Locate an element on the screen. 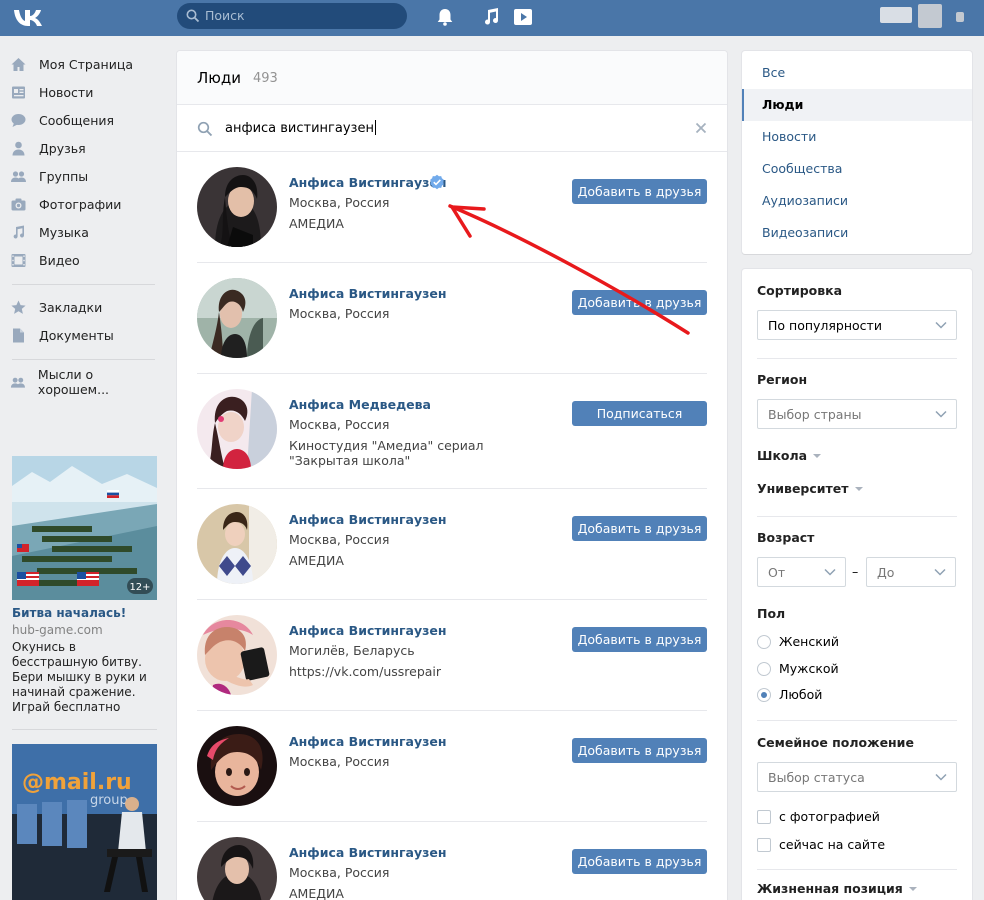 This screenshot has height=900, width=984. family-status-select: Выбор статуса is located at coordinates (857, 777).